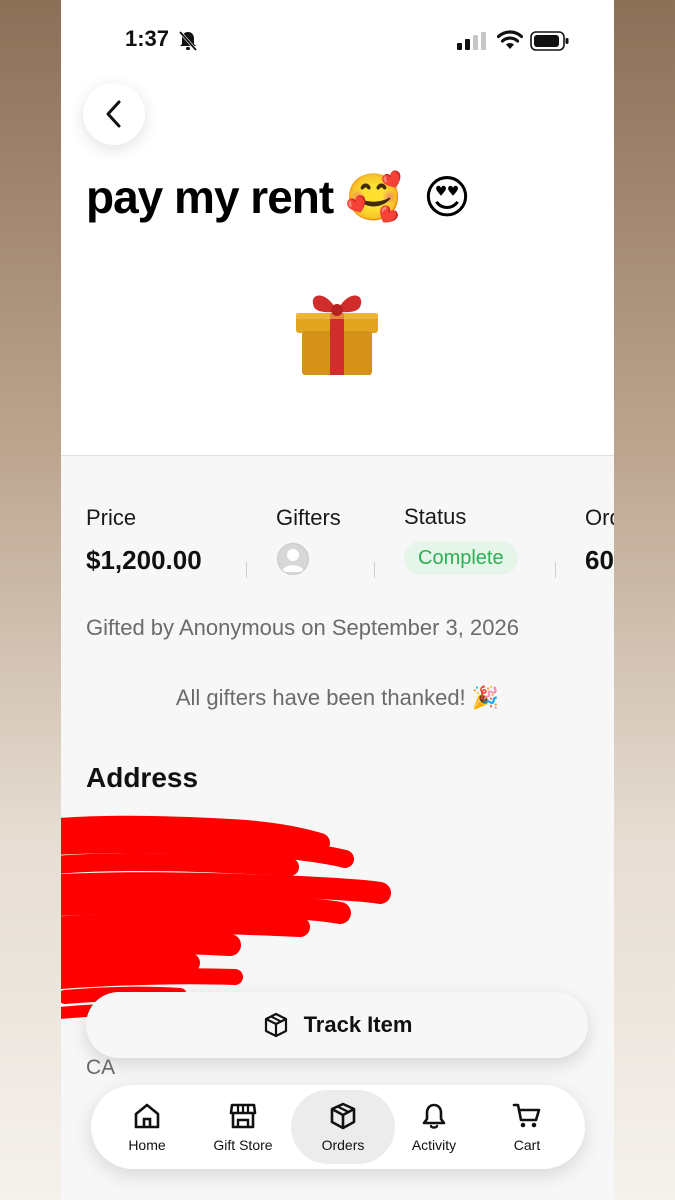  What do you see at coordinates (526, 1115) in the screenshot?
I see `cart-icon` at bounding box center [526, 1115].